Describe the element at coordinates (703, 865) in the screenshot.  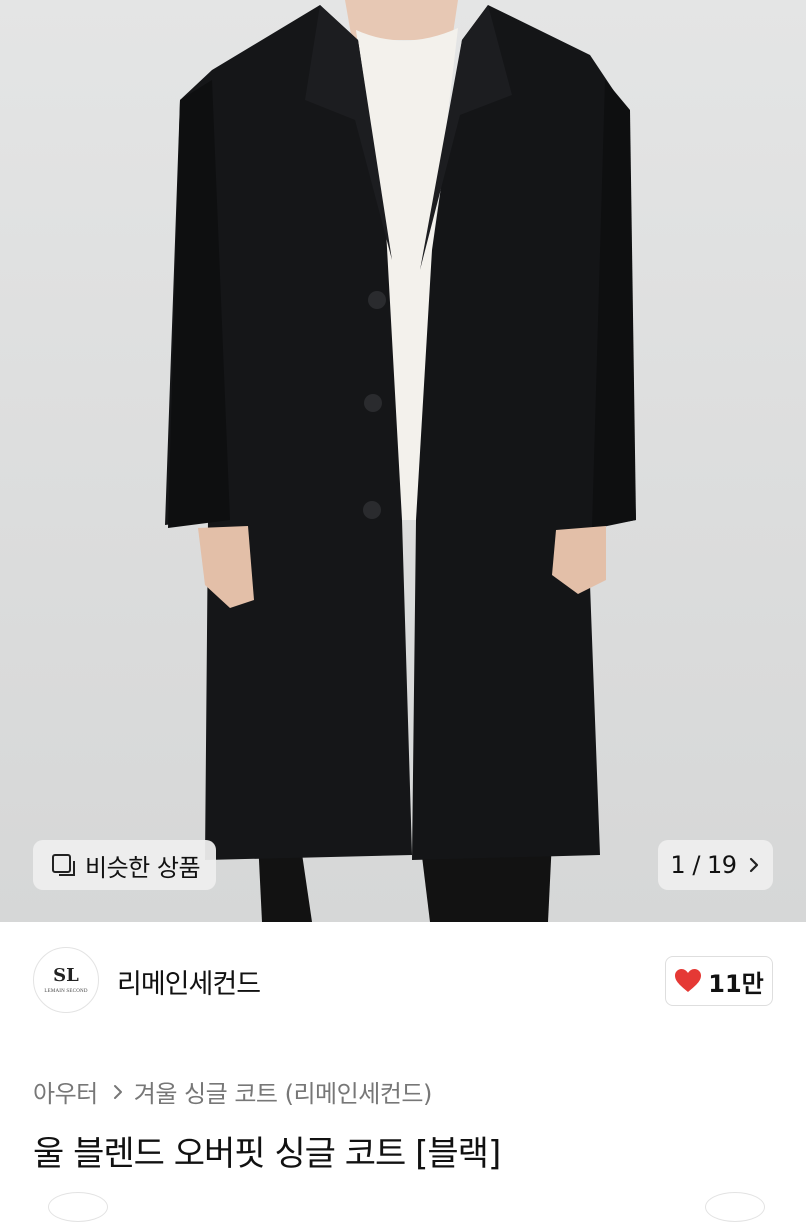
I see `image-counter: 1 / 19` at that location.